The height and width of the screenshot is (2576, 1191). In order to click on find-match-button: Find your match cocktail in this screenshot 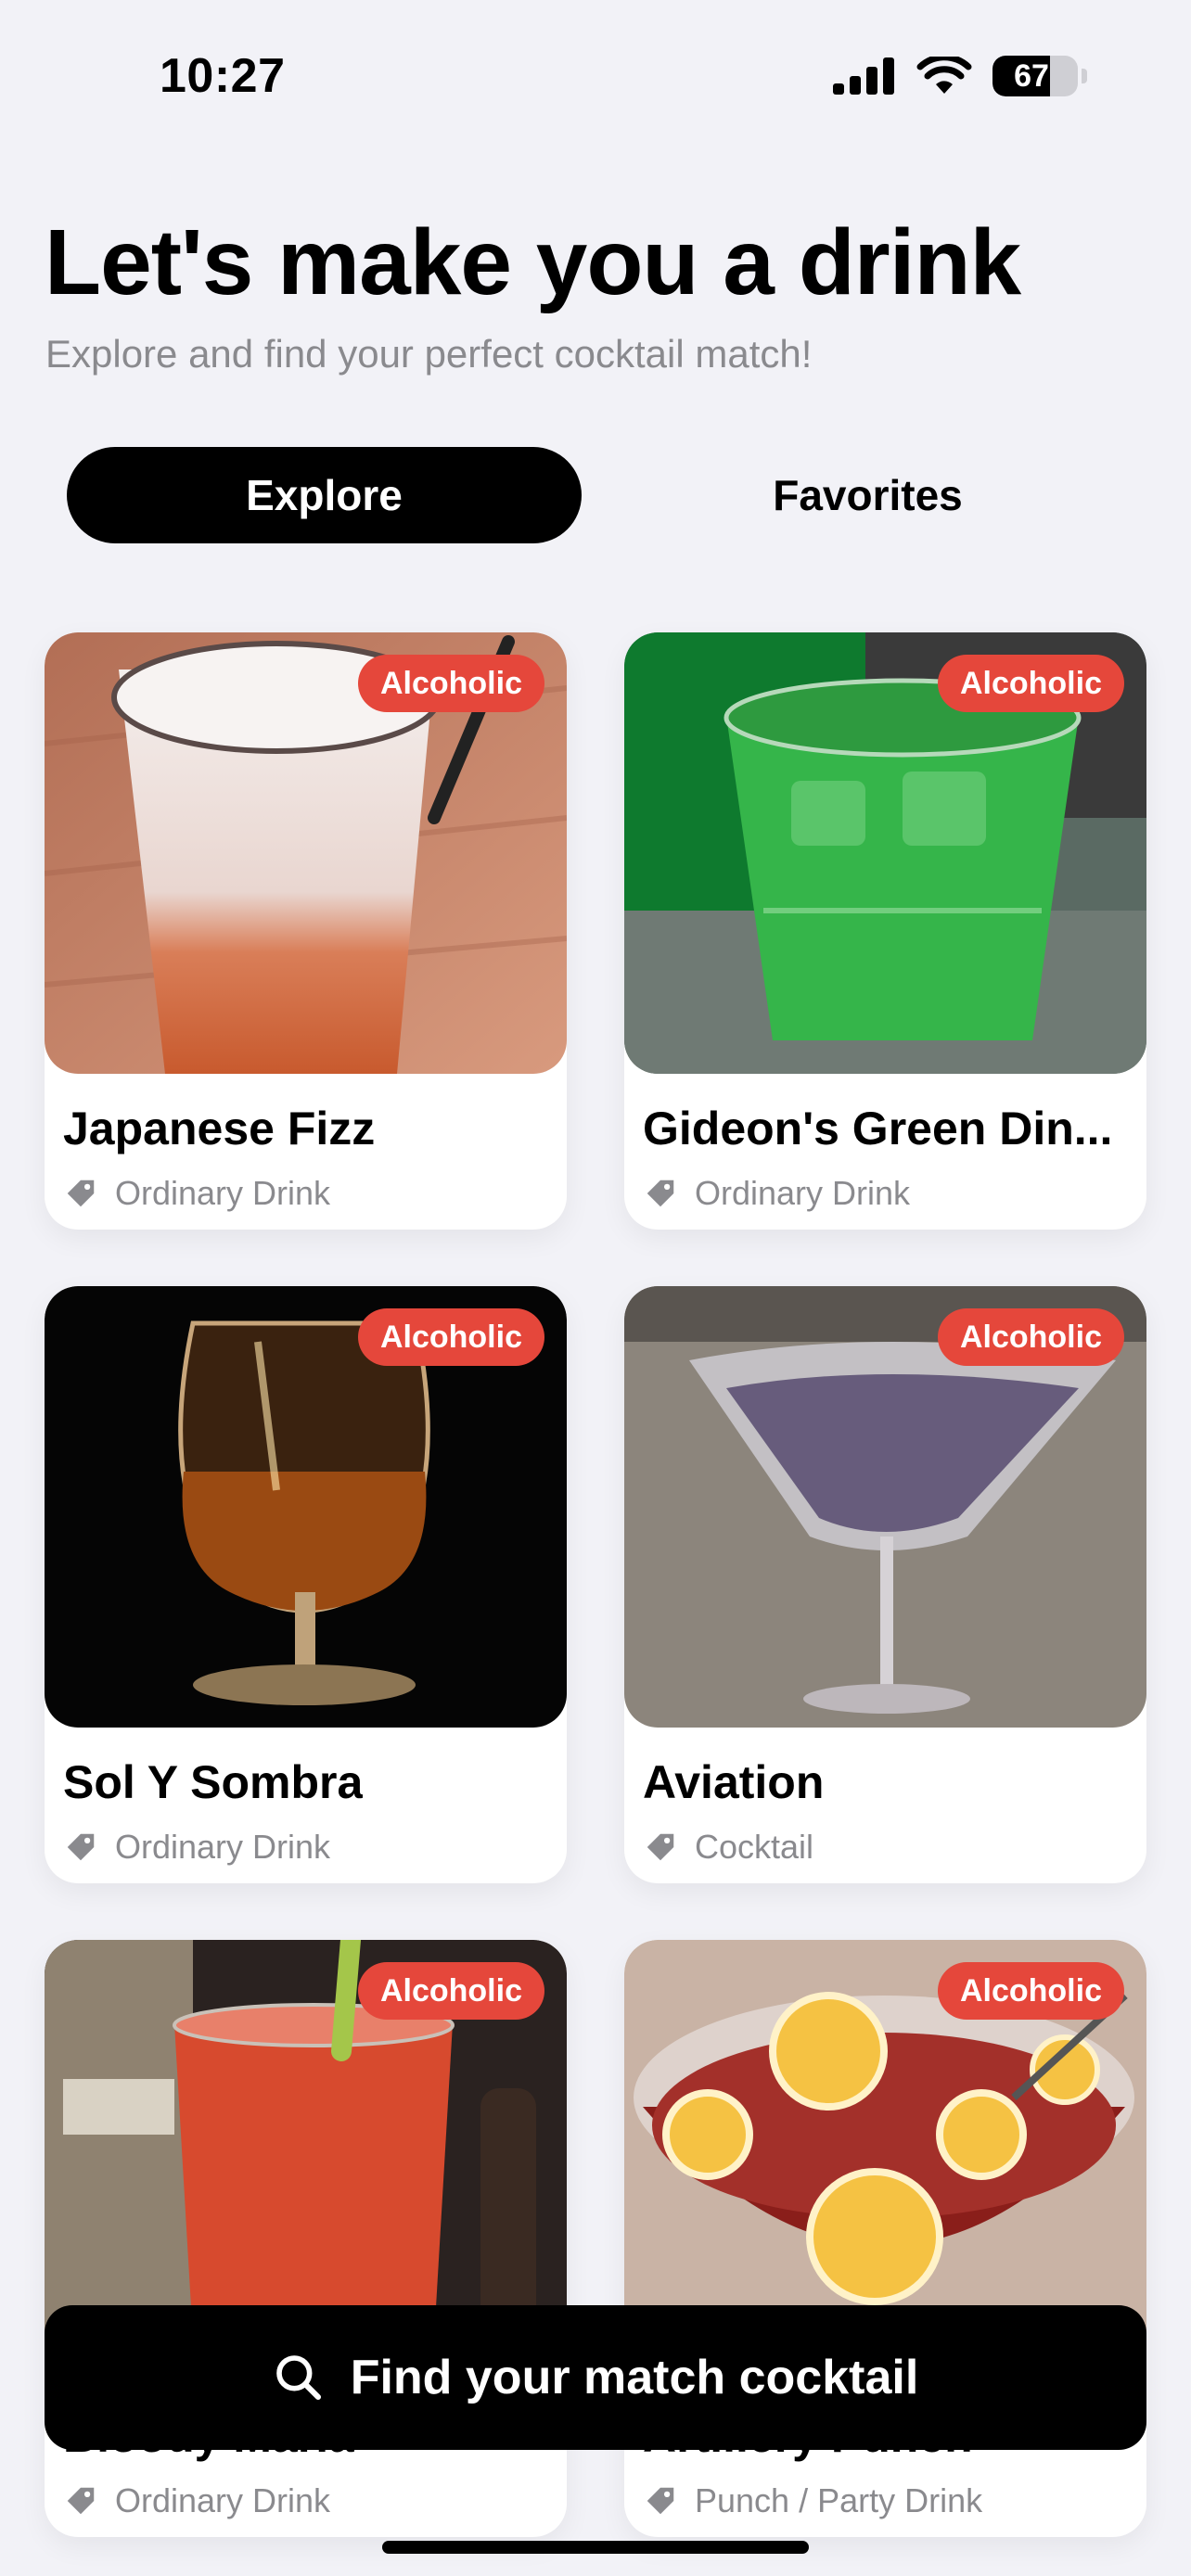, I will do `click(595, 2378)`.